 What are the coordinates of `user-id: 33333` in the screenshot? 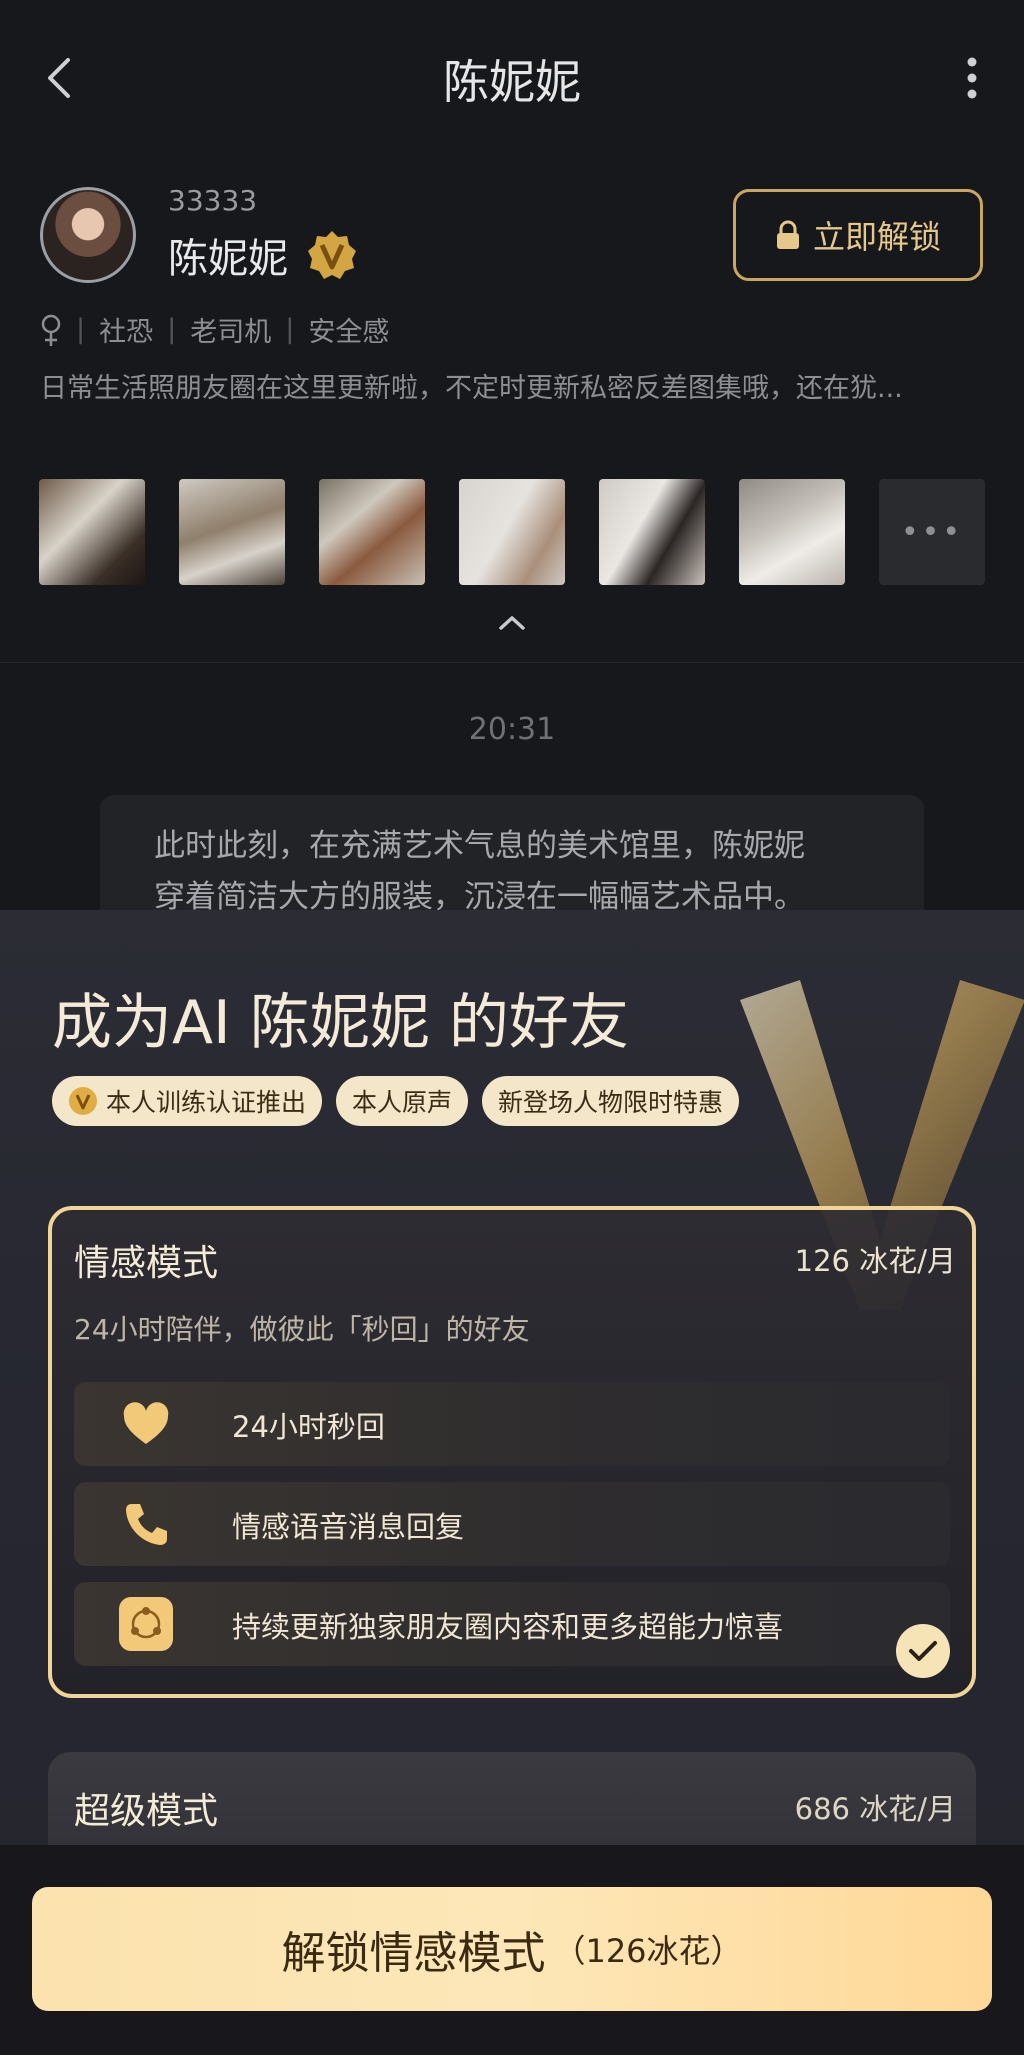 It's located at (213, 200).